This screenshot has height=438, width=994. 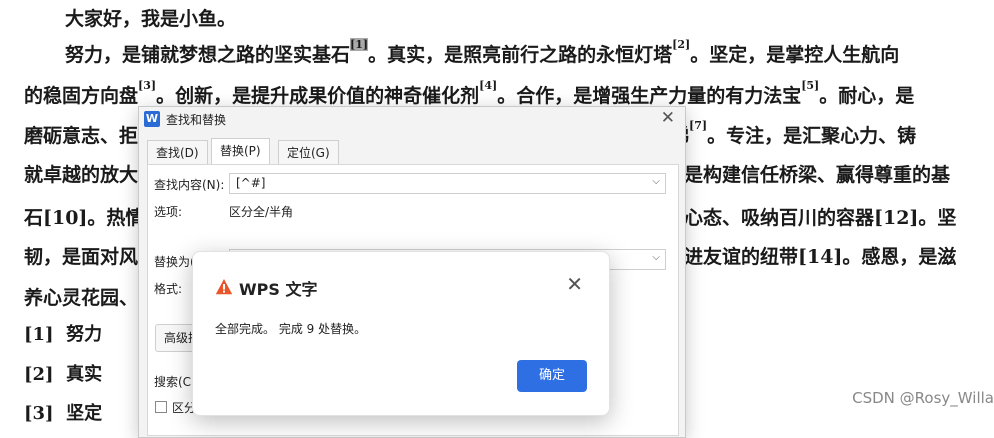 What do you see at coordinates (81, 298) in the screenshot?
I see `doc-line-8: 养心灵花园、` at bounding box center [81, 298].